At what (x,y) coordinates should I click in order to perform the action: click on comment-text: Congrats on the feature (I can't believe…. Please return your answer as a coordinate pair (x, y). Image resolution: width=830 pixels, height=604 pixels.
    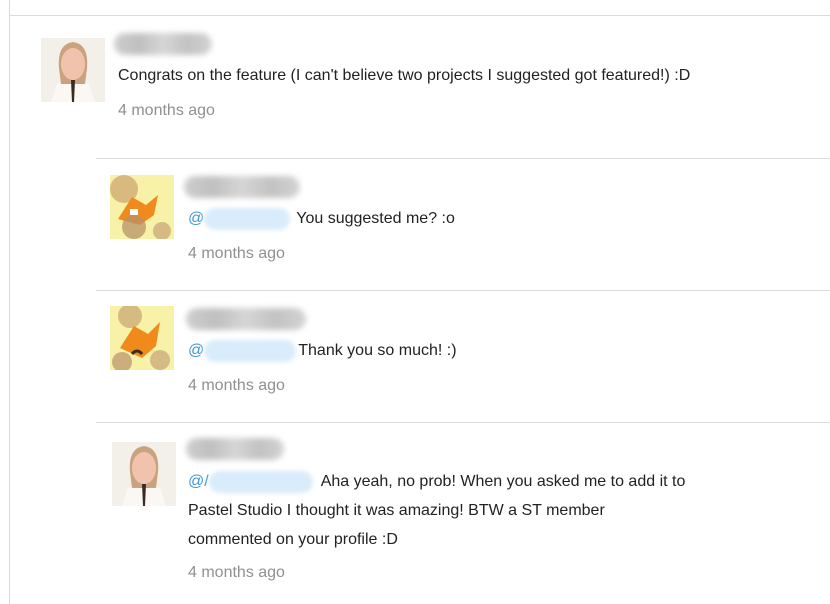
    Looking at the image, I should click on (404, 75).